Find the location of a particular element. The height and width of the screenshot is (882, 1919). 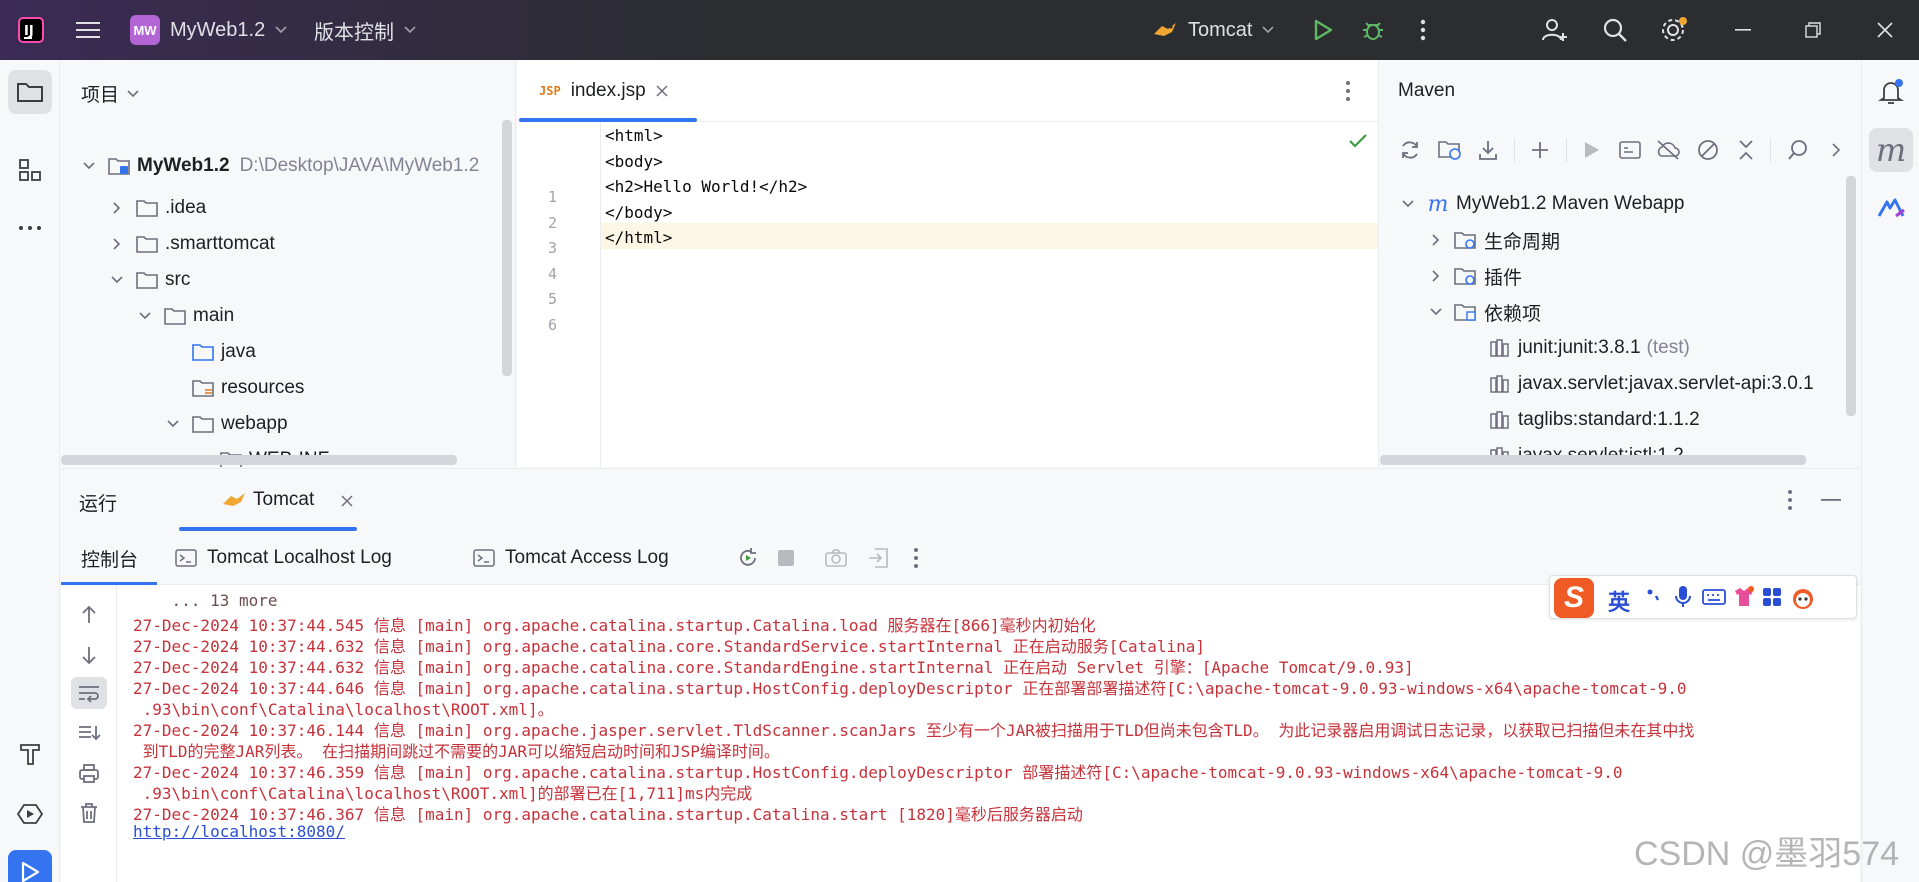

search-icon is located at coordinates (1615, 30).